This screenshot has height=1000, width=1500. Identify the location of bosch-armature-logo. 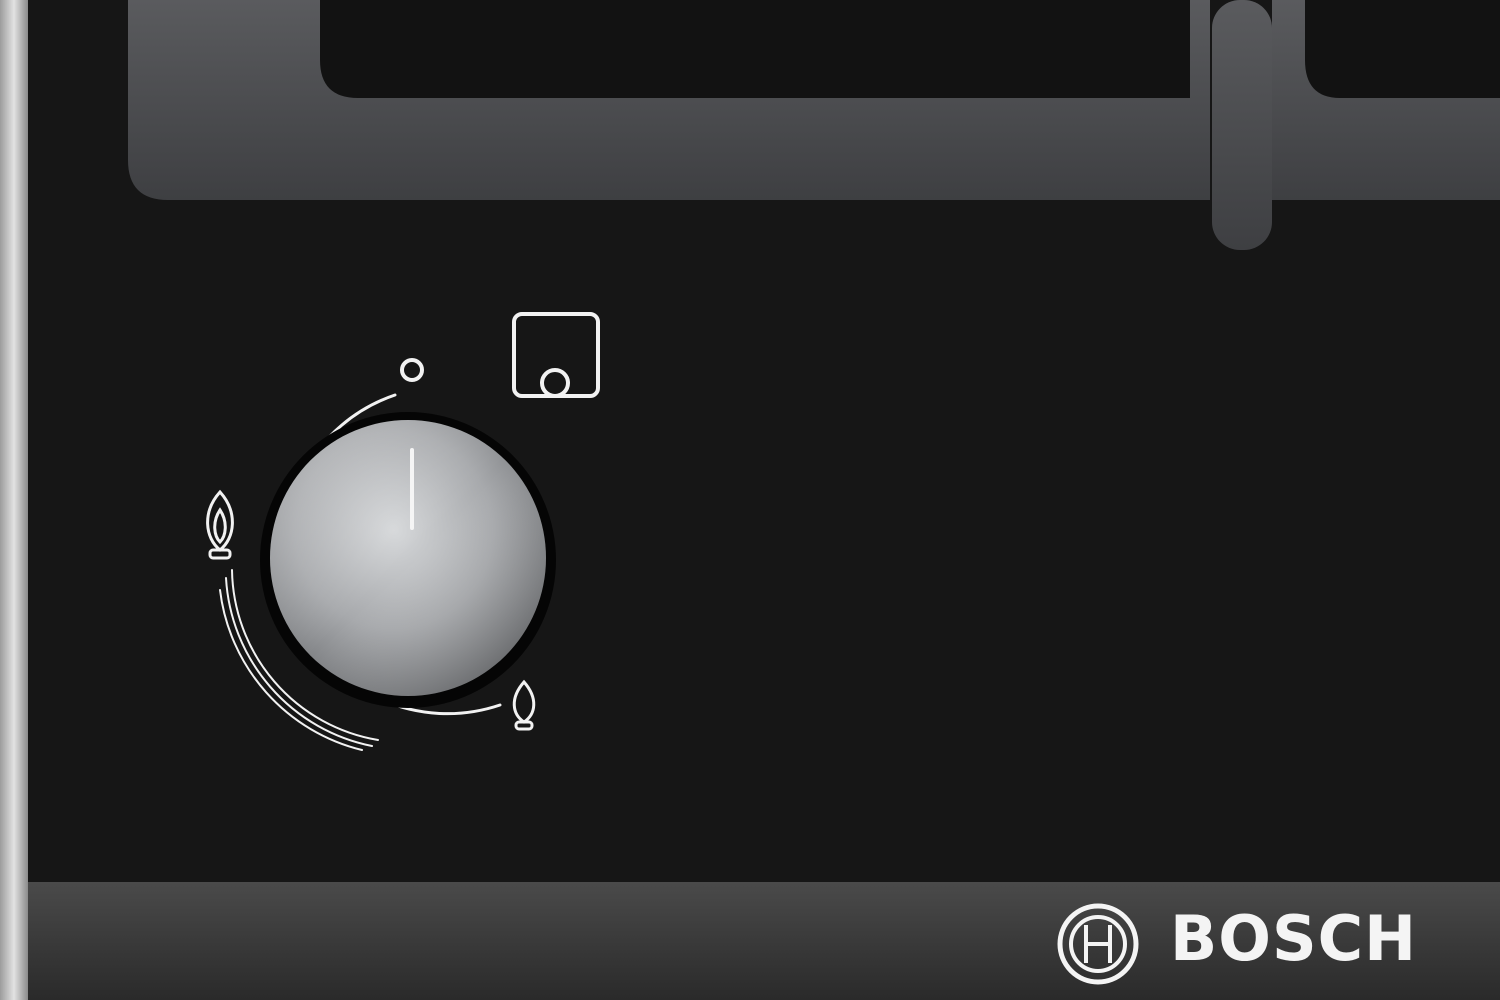
(1098, 944).